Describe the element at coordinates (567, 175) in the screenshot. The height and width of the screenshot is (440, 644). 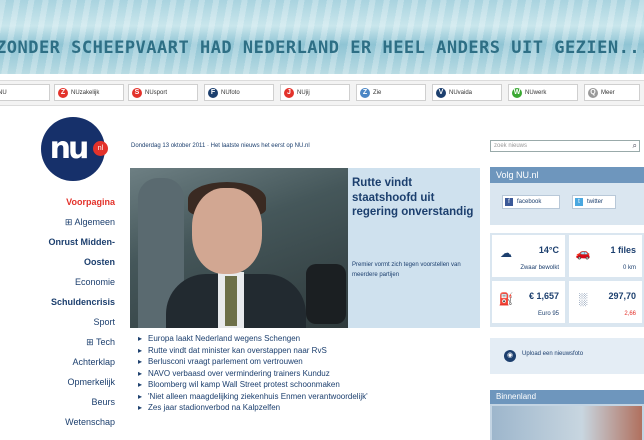
I see `follow-title: Volg NU.nl` at that location.